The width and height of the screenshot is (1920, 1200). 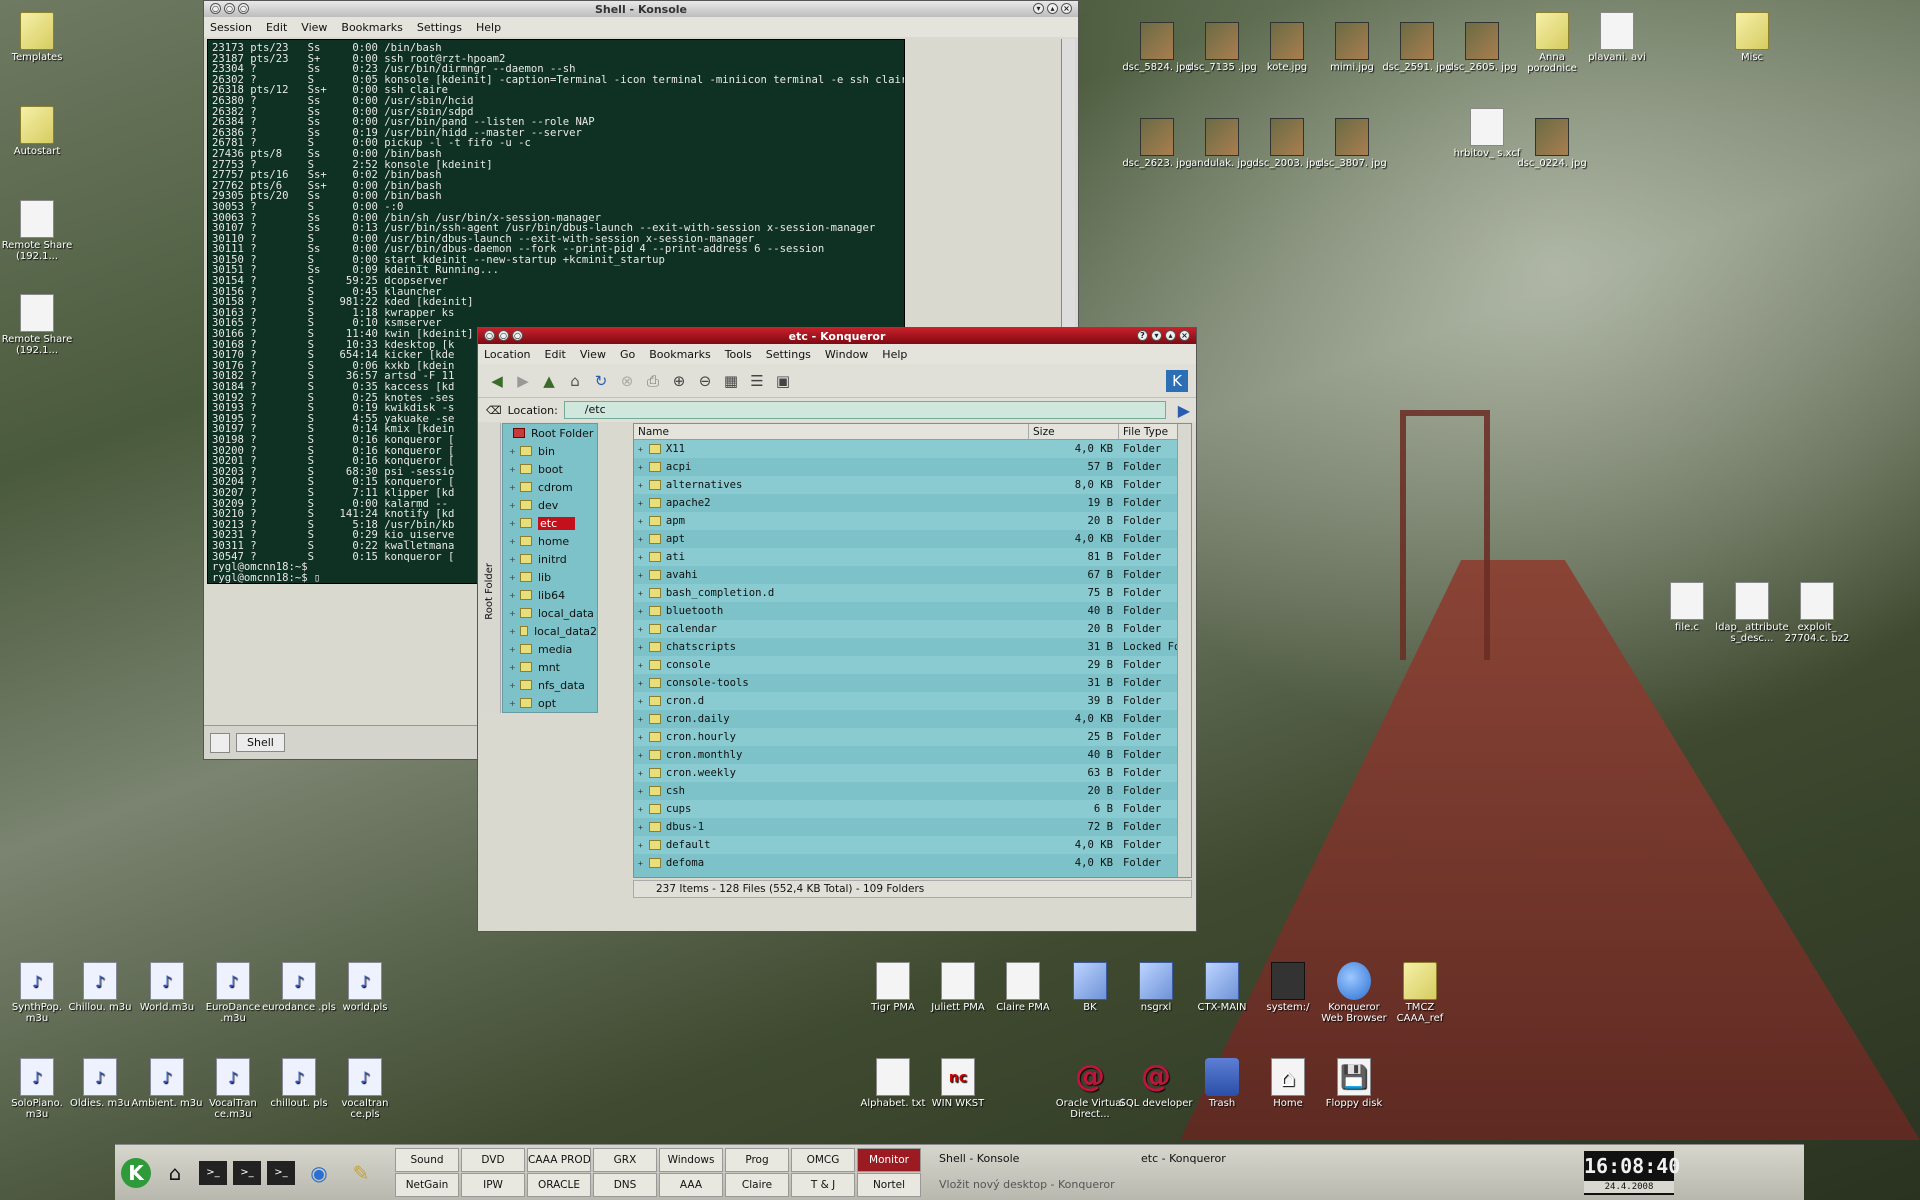 What do you see at coordinates (912, 719) in the screenshot?
I see `file-row: + cron.daily 4,0 KB Folder` at bounding box center [912, 719].